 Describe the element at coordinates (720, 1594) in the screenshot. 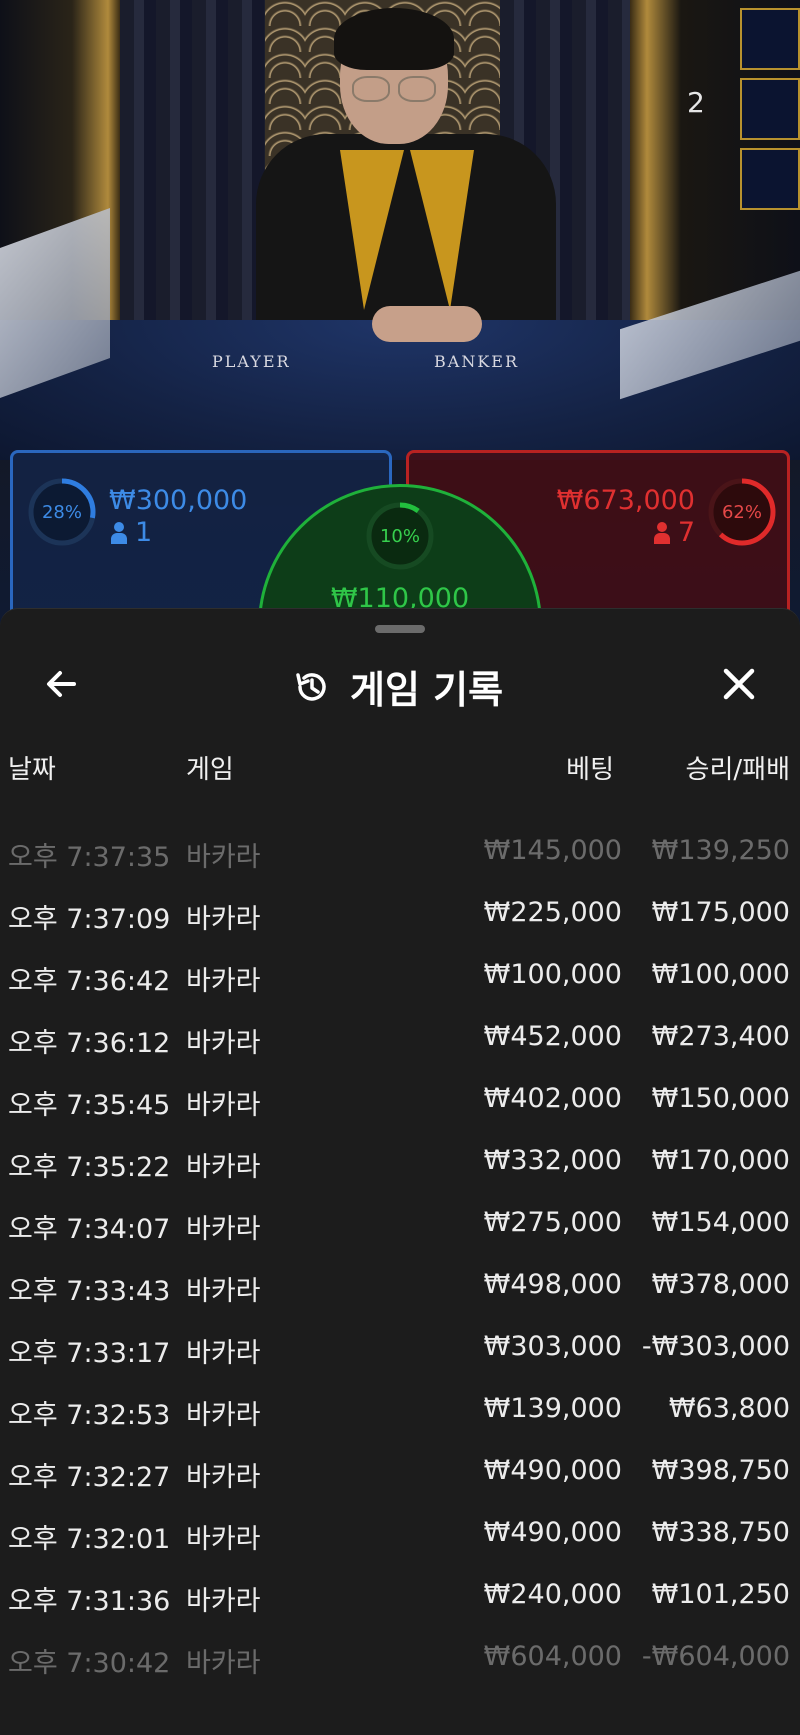

I see `row-result: ₩101,250` at that location.